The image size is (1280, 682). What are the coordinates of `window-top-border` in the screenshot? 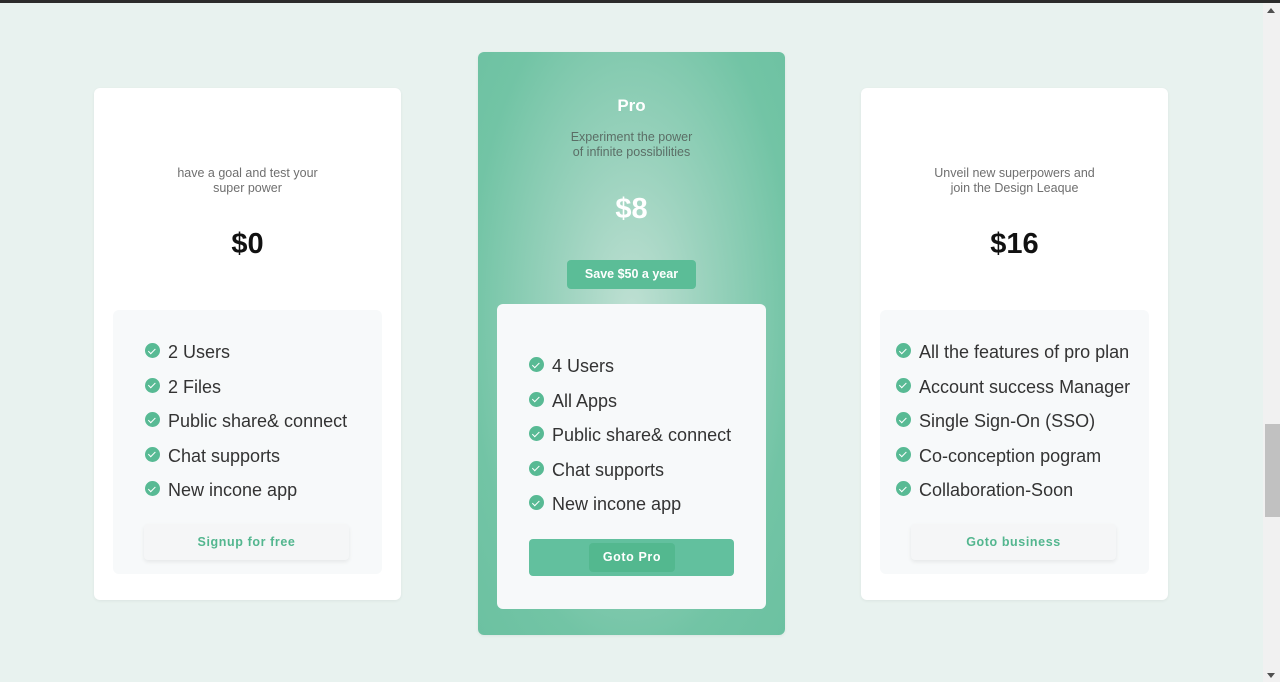 It's located at (640, 1).